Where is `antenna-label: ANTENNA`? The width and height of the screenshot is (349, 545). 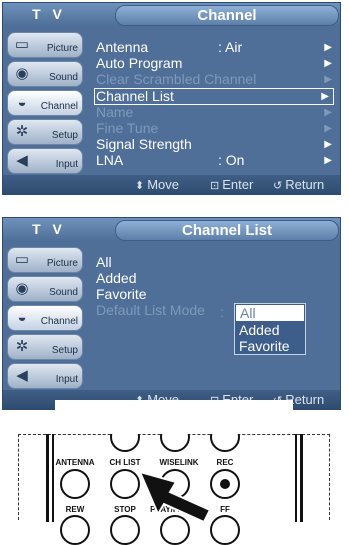
antenna-label: ANTENNA is located at coordinates (75, 462).